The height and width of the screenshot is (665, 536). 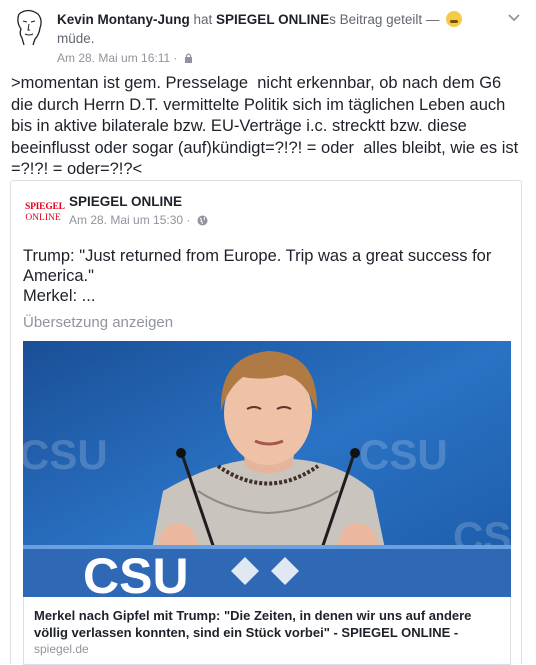 I want to click on spiegel-logo: SPIEGEL ONLINE, so click(x=45, y=215).